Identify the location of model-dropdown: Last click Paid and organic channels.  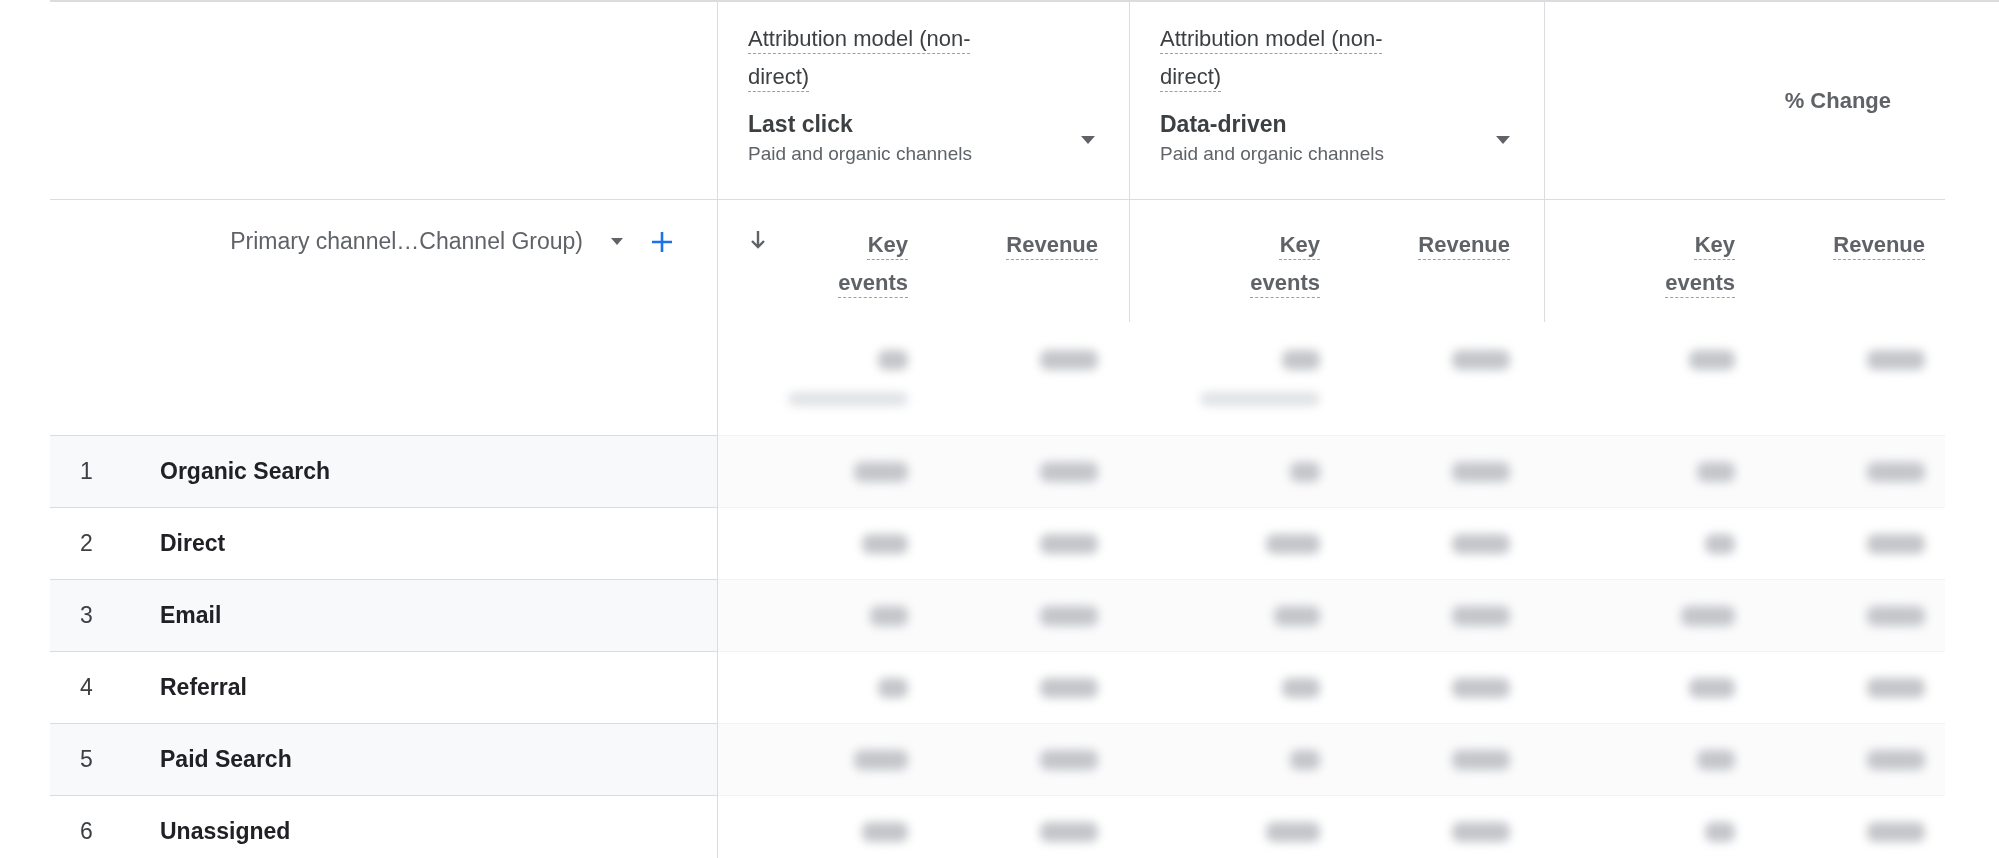
(922, 138).